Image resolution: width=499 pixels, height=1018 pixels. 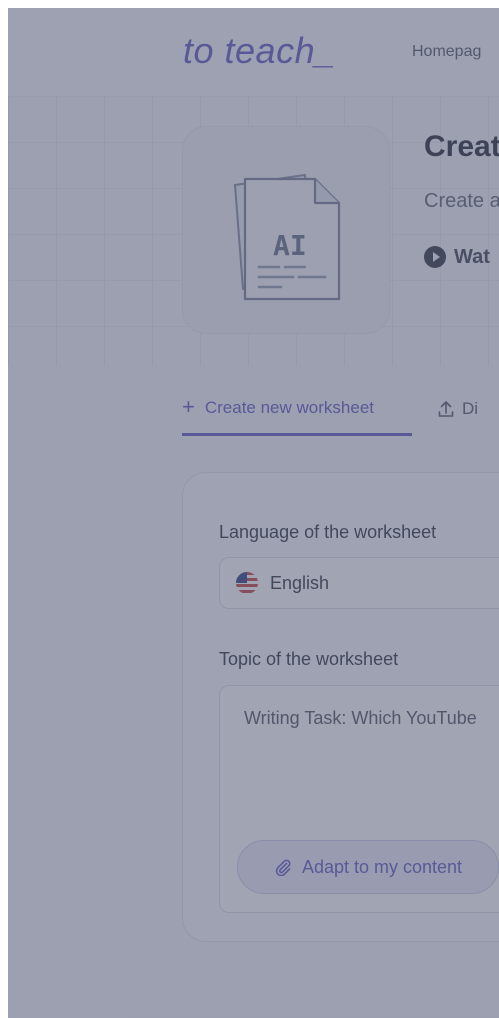 I want to click on language-label: Language of the worksheet, so click(x=328, y=532).